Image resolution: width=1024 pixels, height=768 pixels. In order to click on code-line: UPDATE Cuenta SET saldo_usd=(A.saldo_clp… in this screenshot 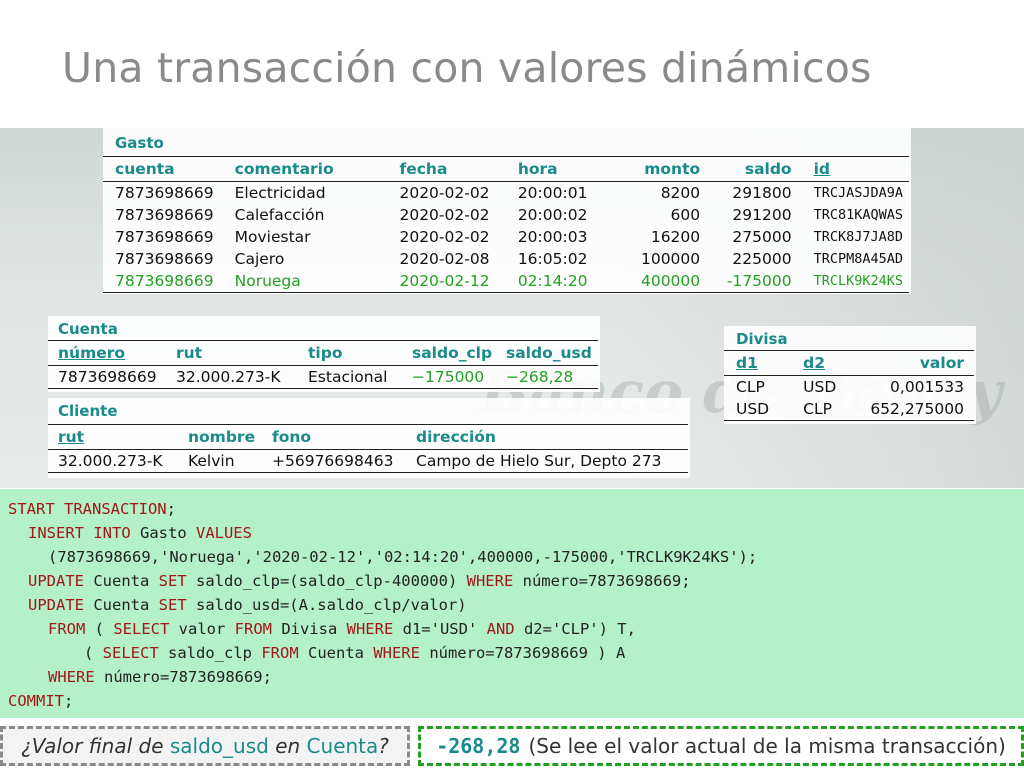, I will do `click(247, 605)`.